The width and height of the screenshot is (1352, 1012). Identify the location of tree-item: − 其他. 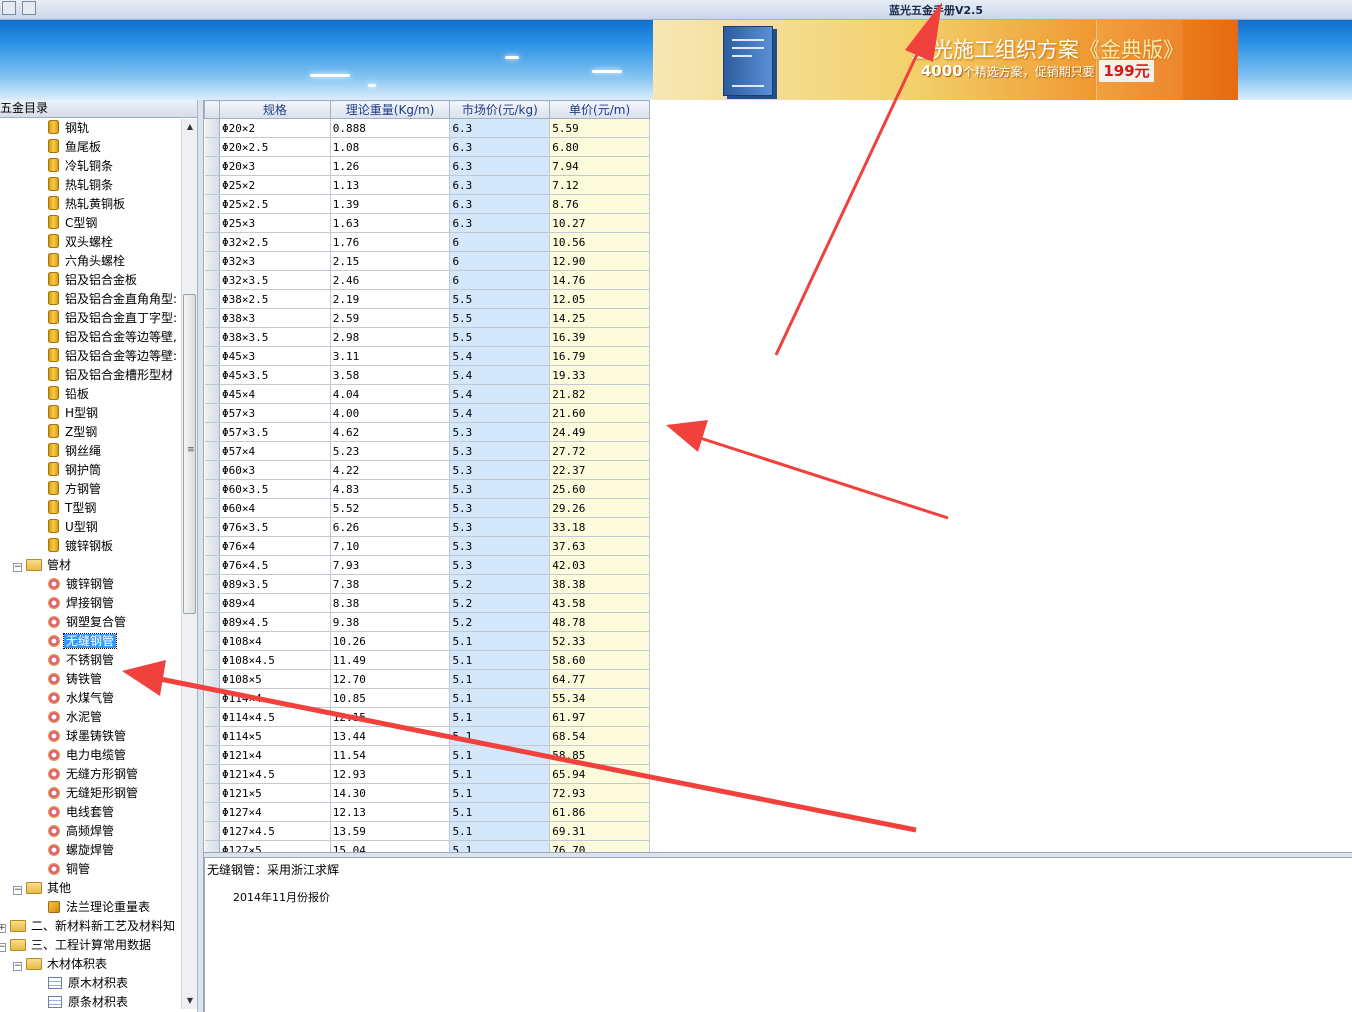
(43, 888).